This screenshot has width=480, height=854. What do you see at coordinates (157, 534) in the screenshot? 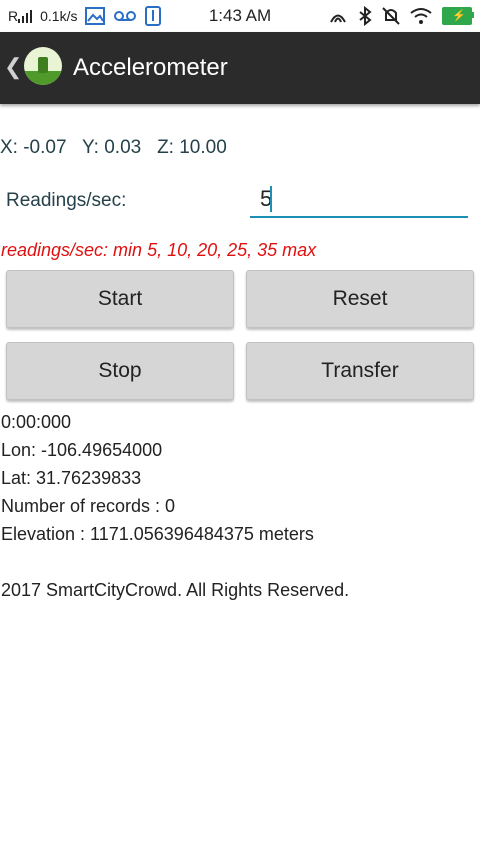
I see `elevation-text: Elevation : 1171.056396484375 meters` at bounding box center [157, 534].